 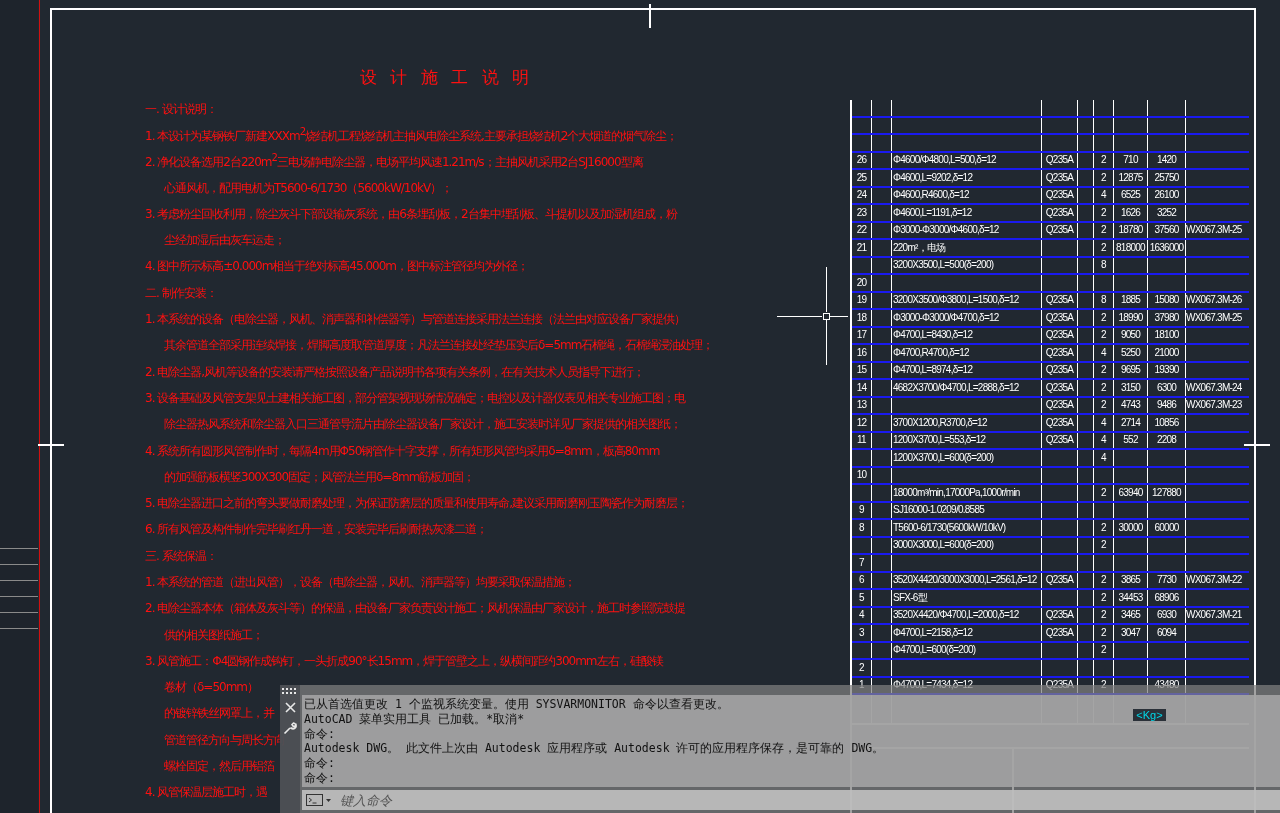 What do you see at coordinates (861, 405) in the screenshot?
I see `table-cell: 13` at bounding box center [861, 405].